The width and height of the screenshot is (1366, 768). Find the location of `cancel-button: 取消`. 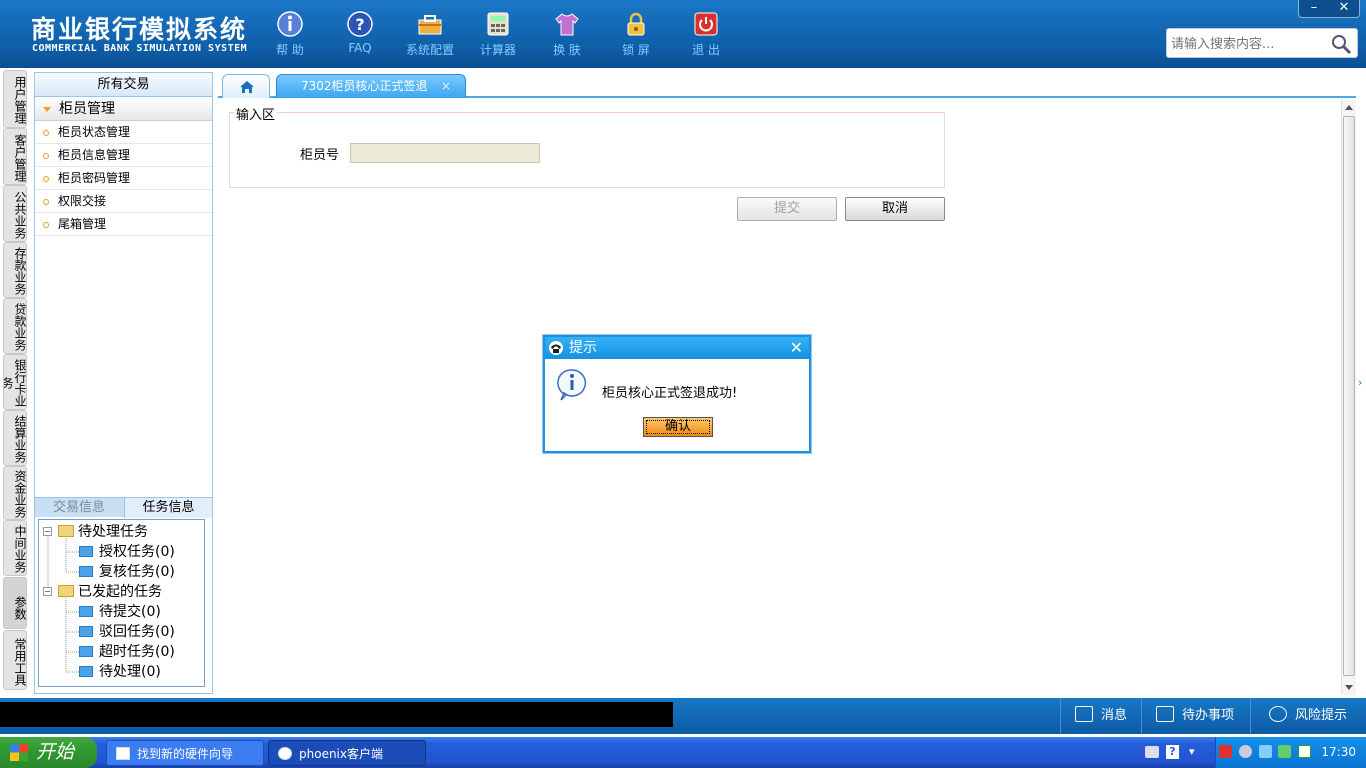

cancel-button: 取消 is located at coordinates (895, 209).